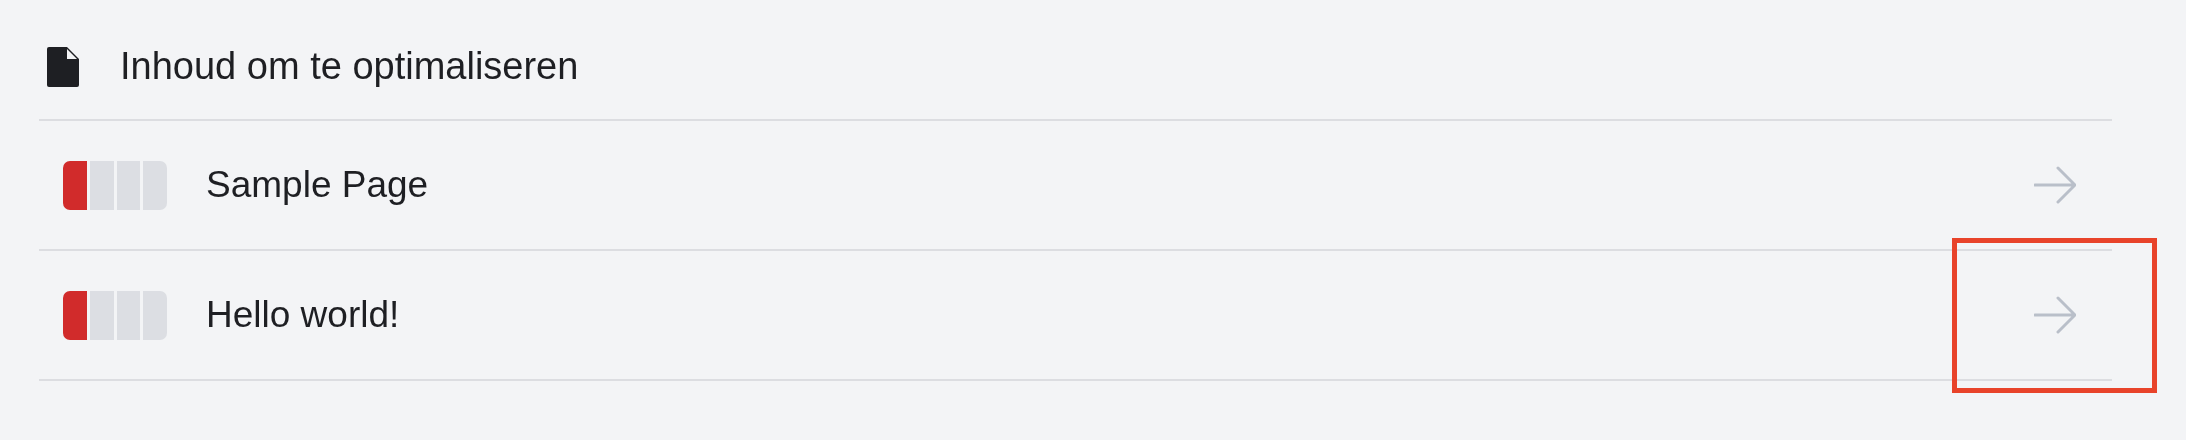  I want to click on page-title: Hello world!, so click(303, 315).